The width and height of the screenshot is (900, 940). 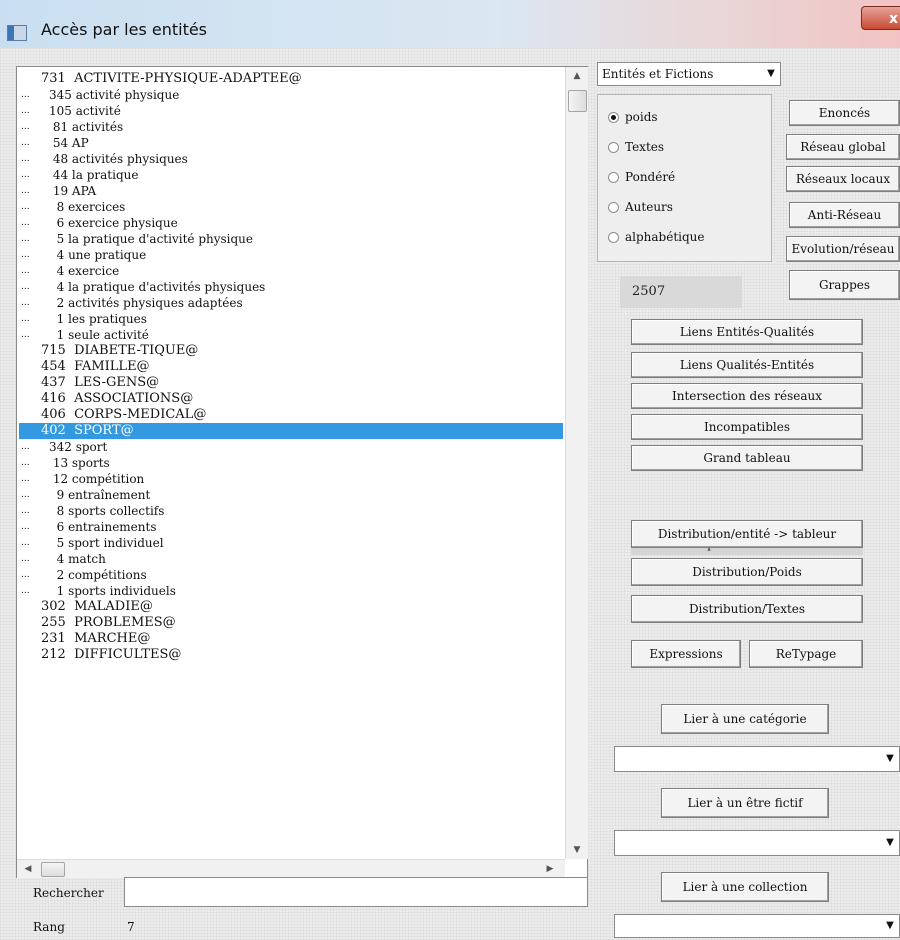 I want to click on lier-categorie-button: Lier à une catégorie, so click(x=745, y=719).